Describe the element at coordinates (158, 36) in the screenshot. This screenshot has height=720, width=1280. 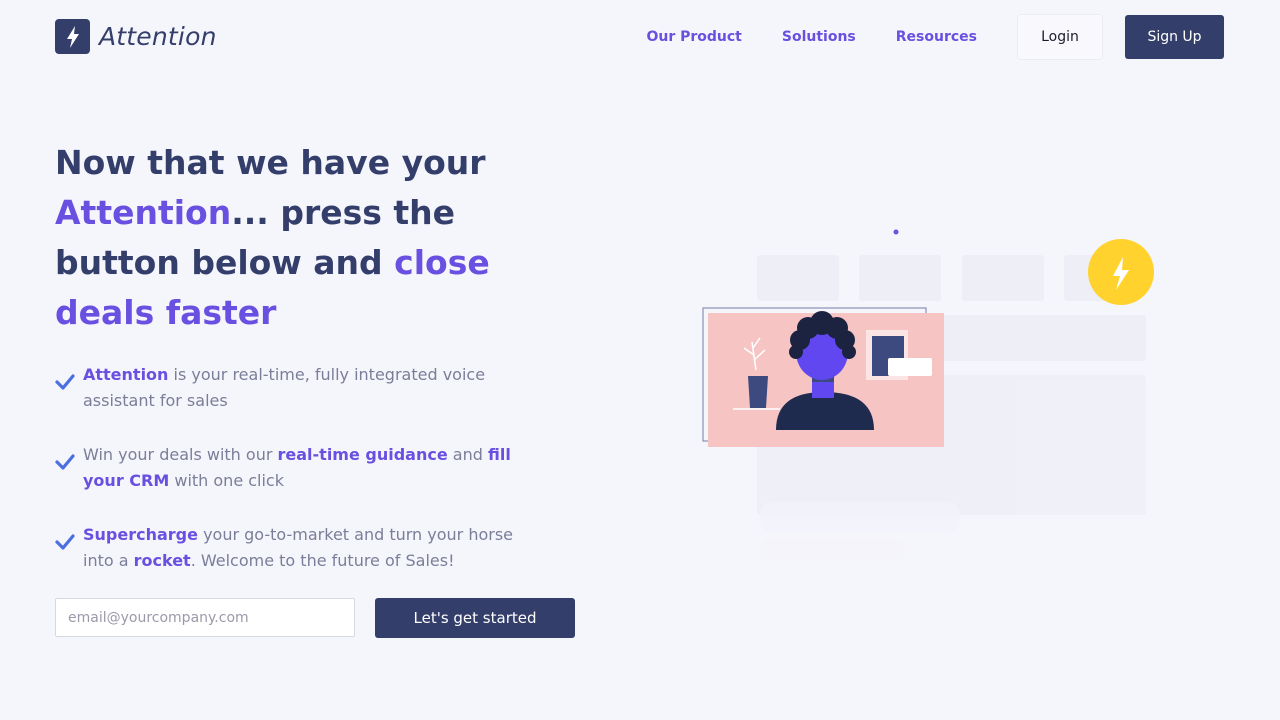
I see `brand-name: Attention` at that location.